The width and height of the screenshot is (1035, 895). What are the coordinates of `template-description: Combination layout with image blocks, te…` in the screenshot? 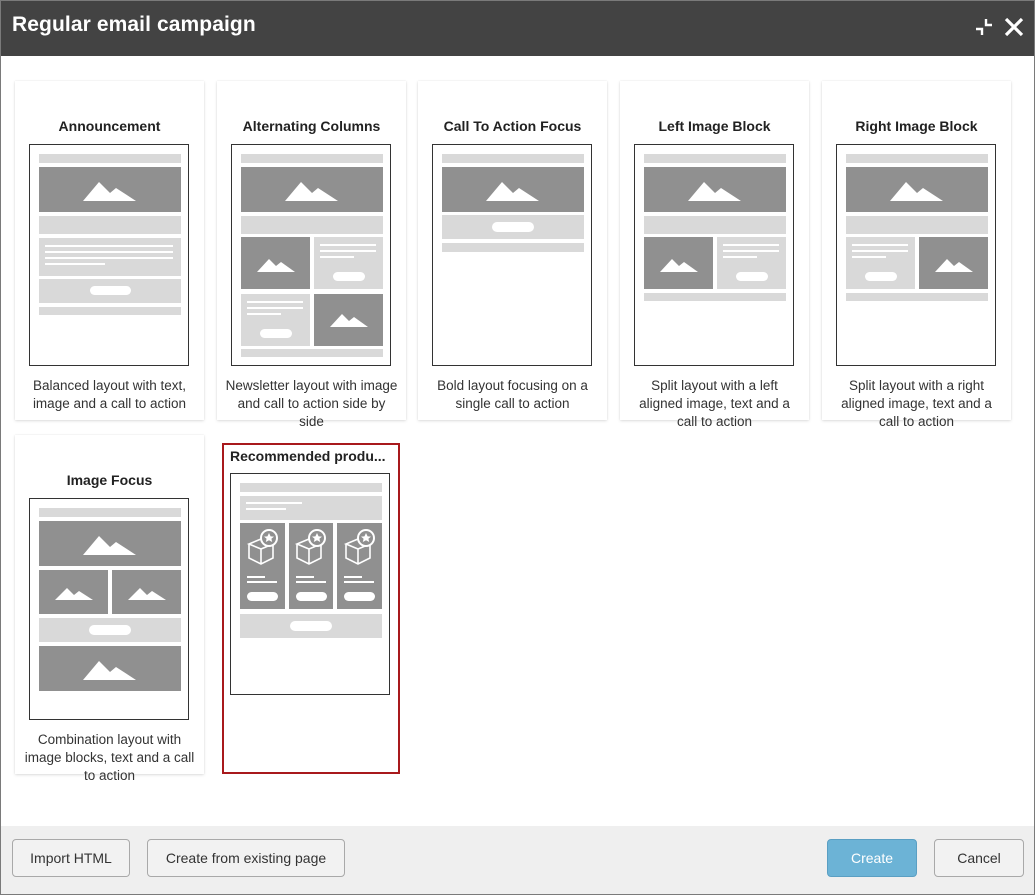 It's located at (109, 757).